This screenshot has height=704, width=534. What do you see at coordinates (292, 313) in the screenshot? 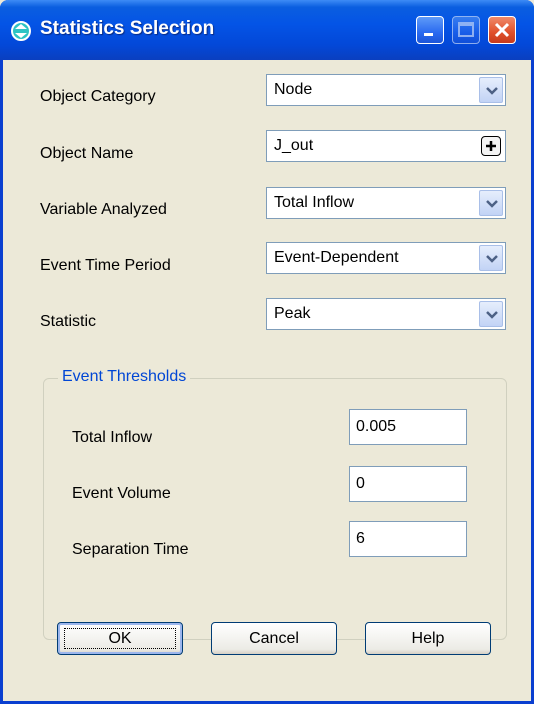
I see `statistic-value: Peak` at bounding box center [292, 313].